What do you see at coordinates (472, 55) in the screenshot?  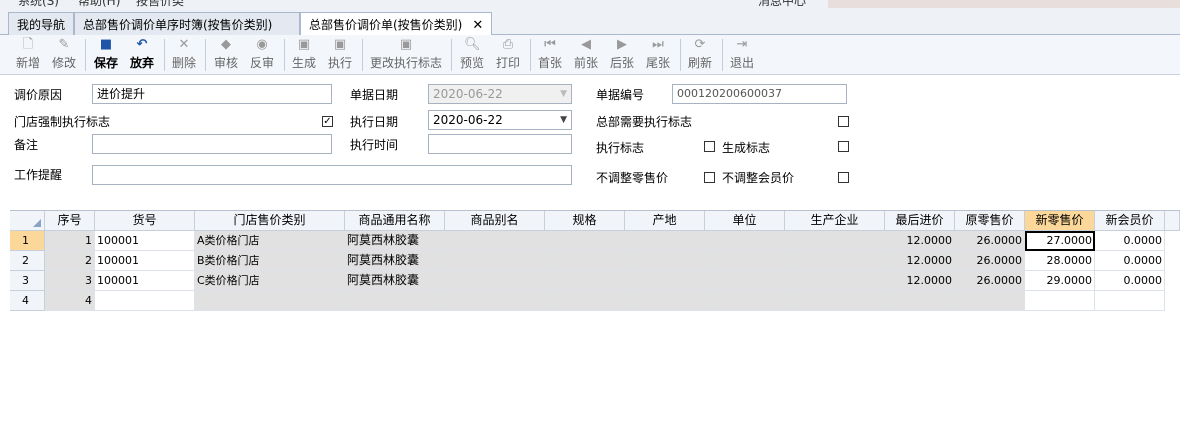 I see `preview-button: 🔍︎ 预览` at bounding box center [472, 55].